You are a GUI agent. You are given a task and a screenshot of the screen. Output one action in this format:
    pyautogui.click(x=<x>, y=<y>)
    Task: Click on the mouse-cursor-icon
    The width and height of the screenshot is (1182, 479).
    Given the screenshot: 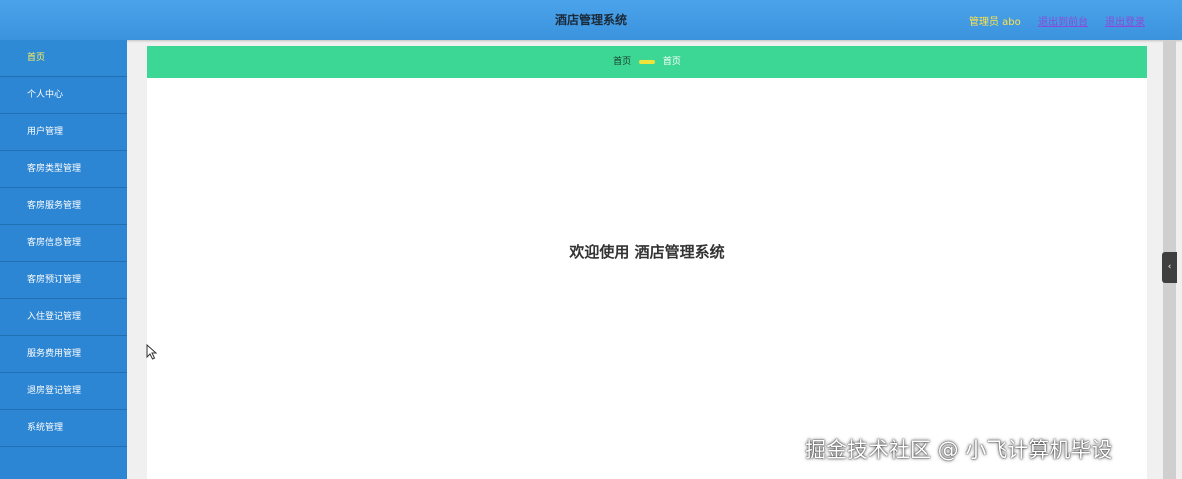 What is the action you would take?
    pyautogui.click(x=152, y=352)
    